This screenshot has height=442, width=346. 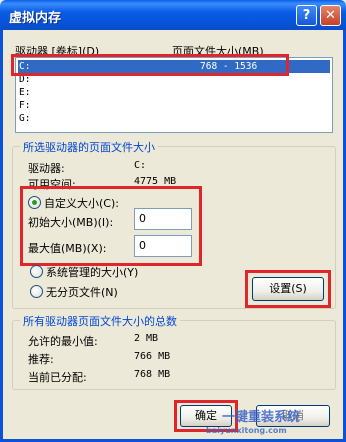 What do you see at coordinates (89, 147) in the screenshot?
I see `selected-drive-legend: 所选驱动器的页面文件大小` at bounding box center [89, 147].